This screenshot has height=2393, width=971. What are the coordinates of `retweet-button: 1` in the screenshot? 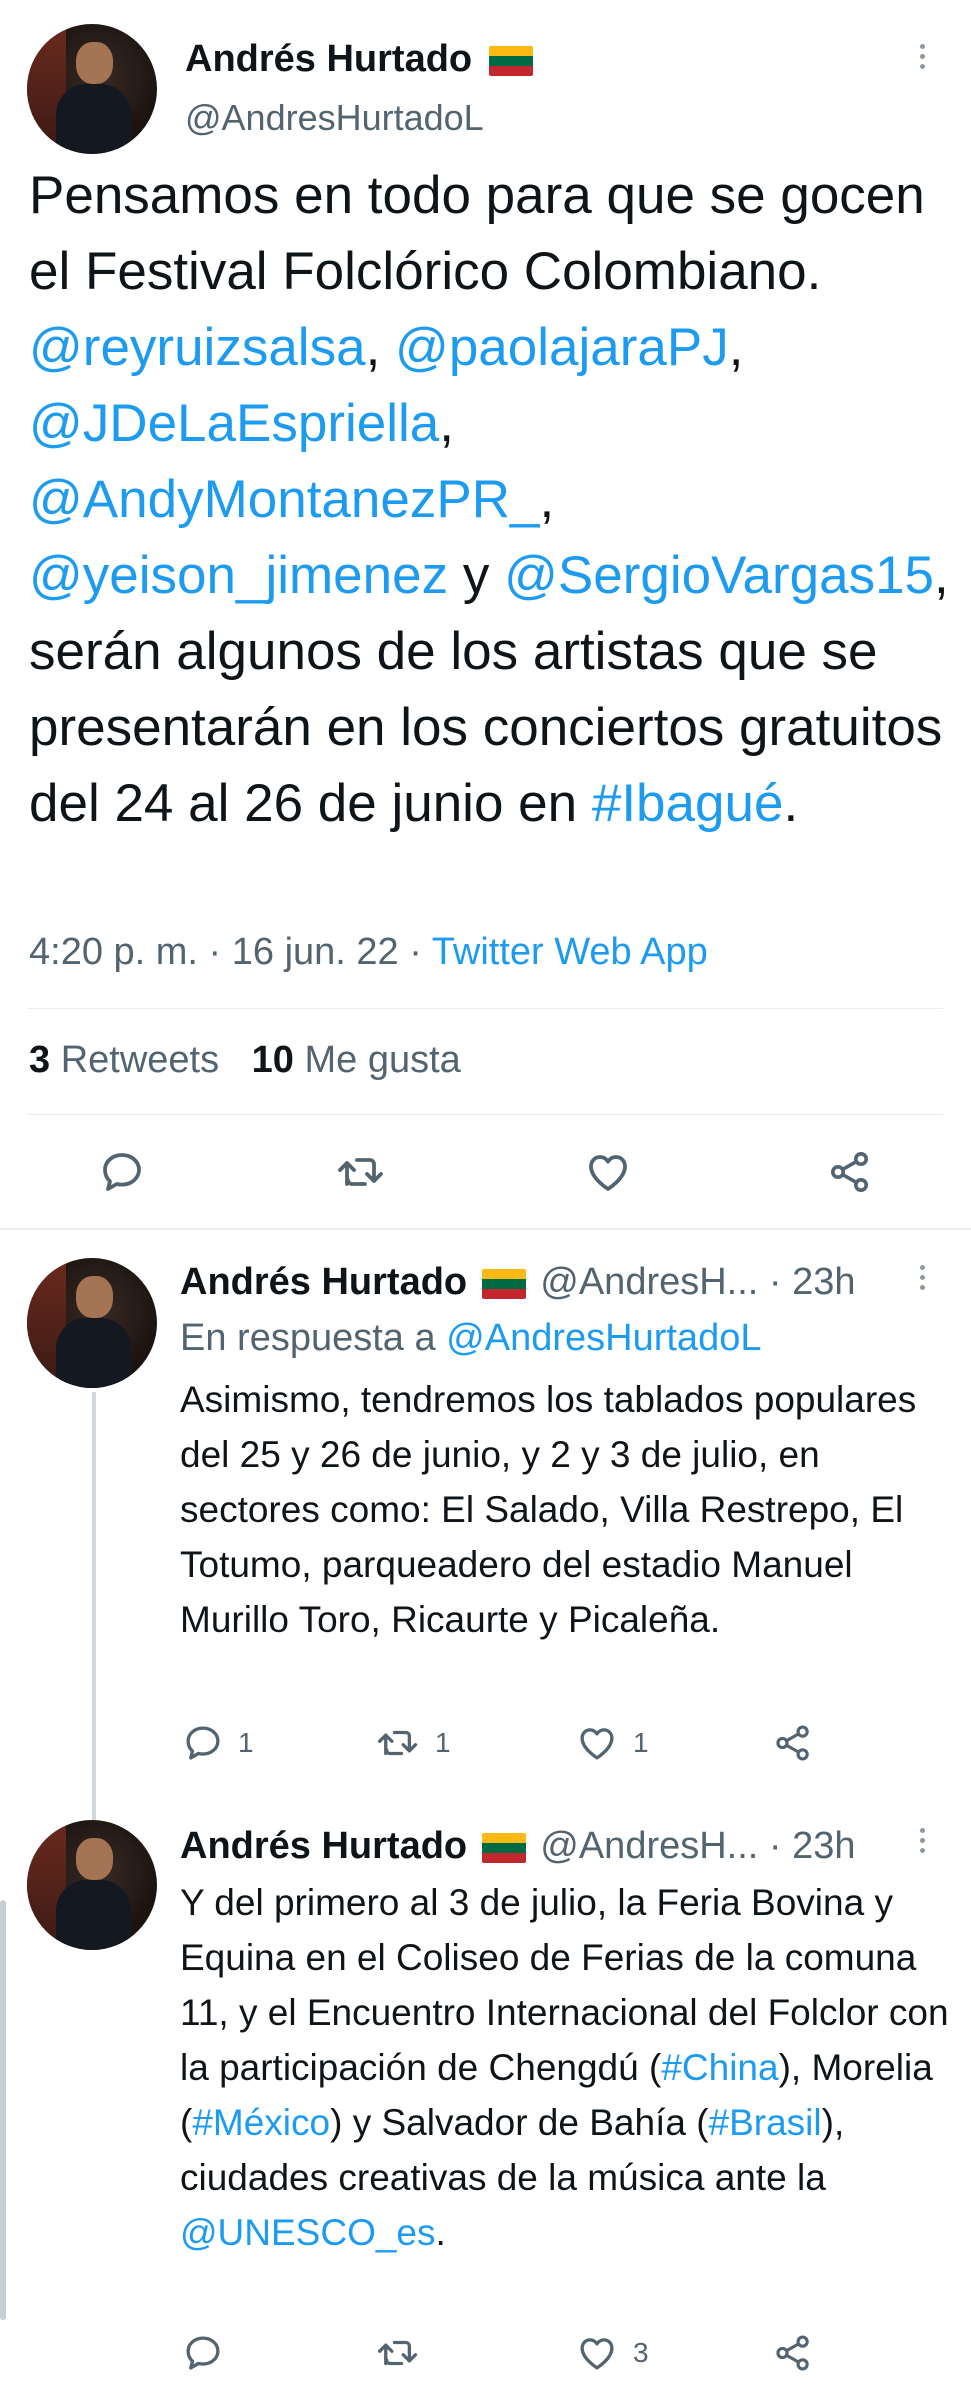 It's located at (413, 1743).